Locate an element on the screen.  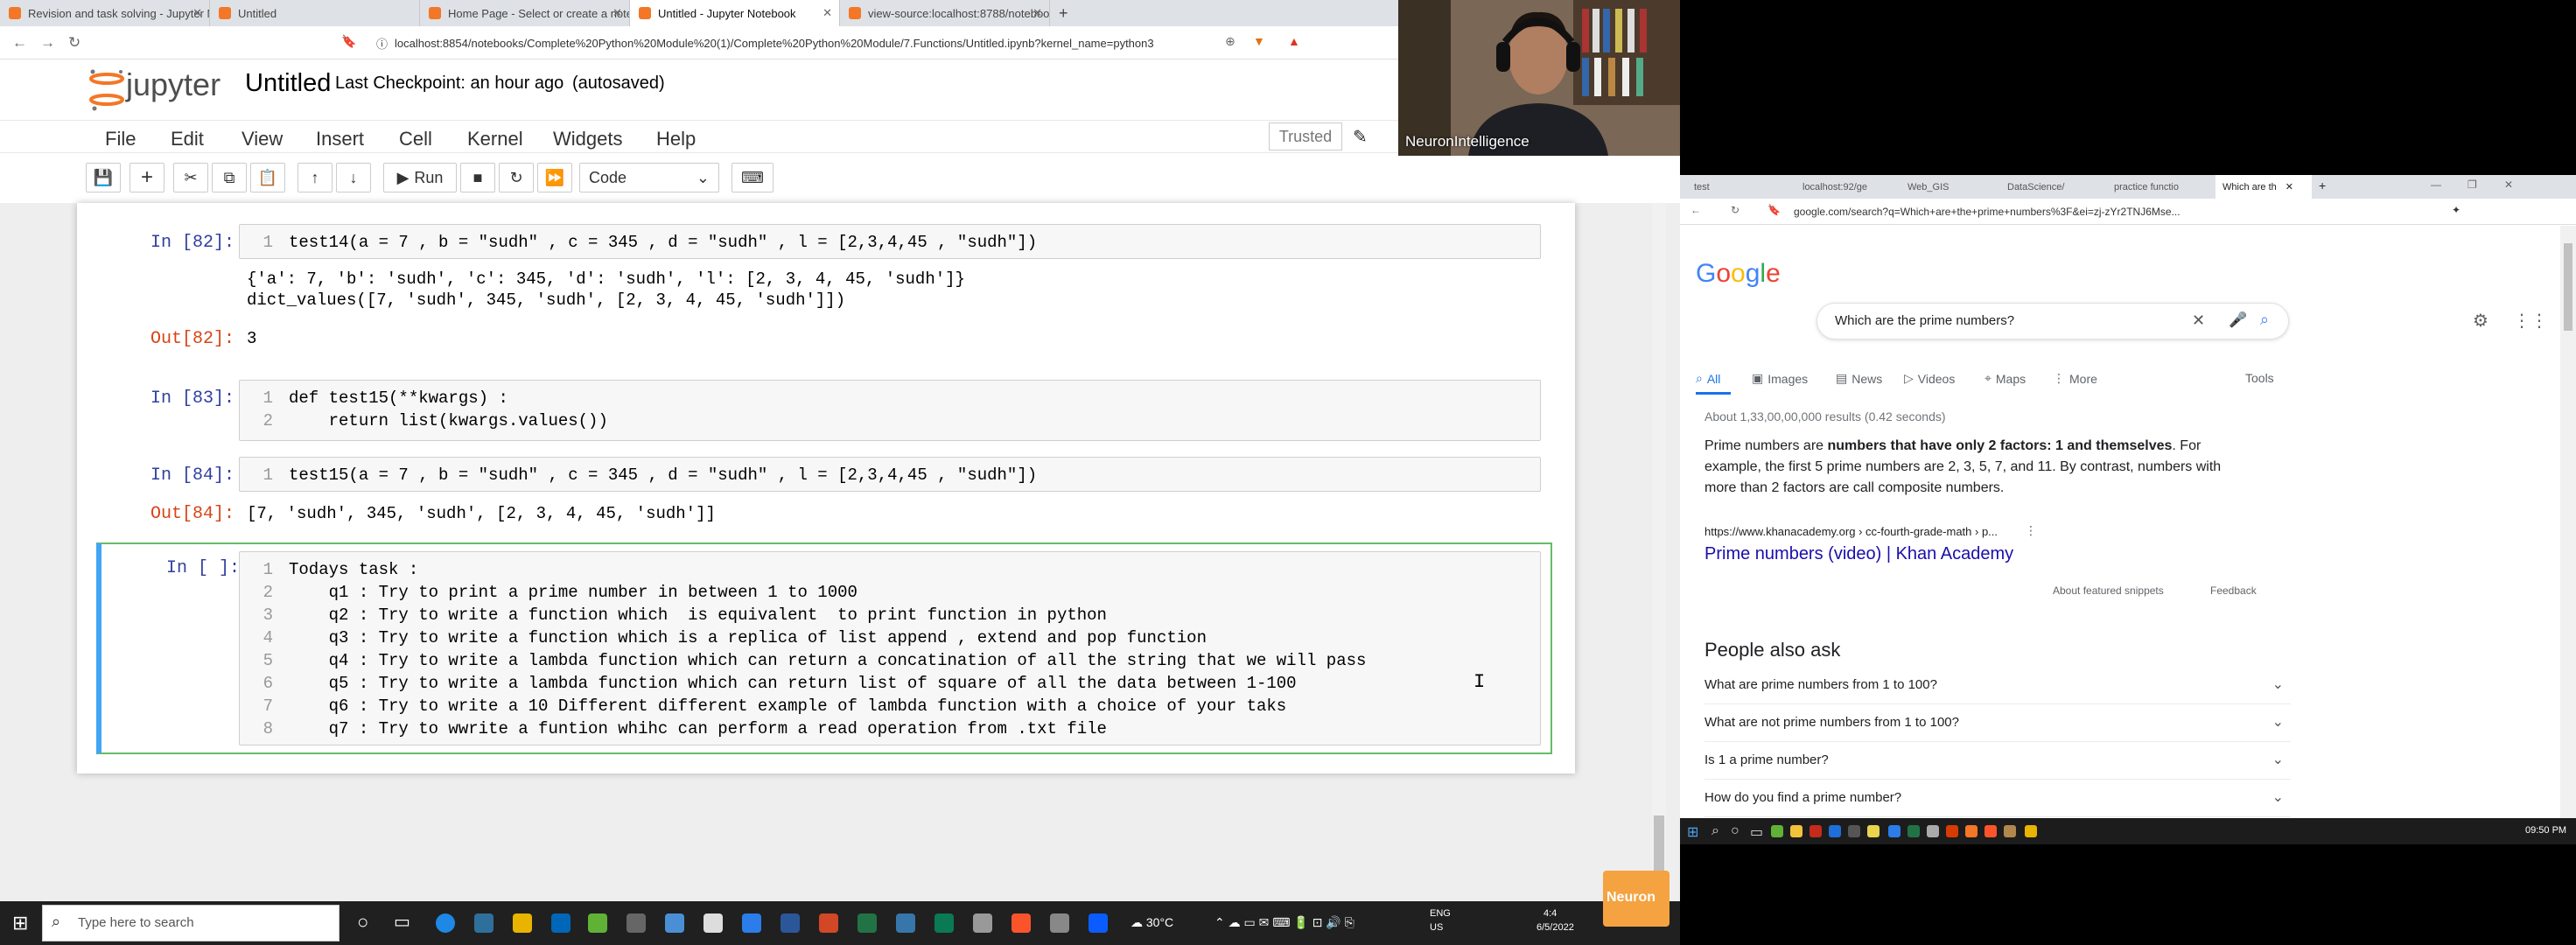
about-featured-snippets: About featured snippets is located at coordinates (2108, 590).